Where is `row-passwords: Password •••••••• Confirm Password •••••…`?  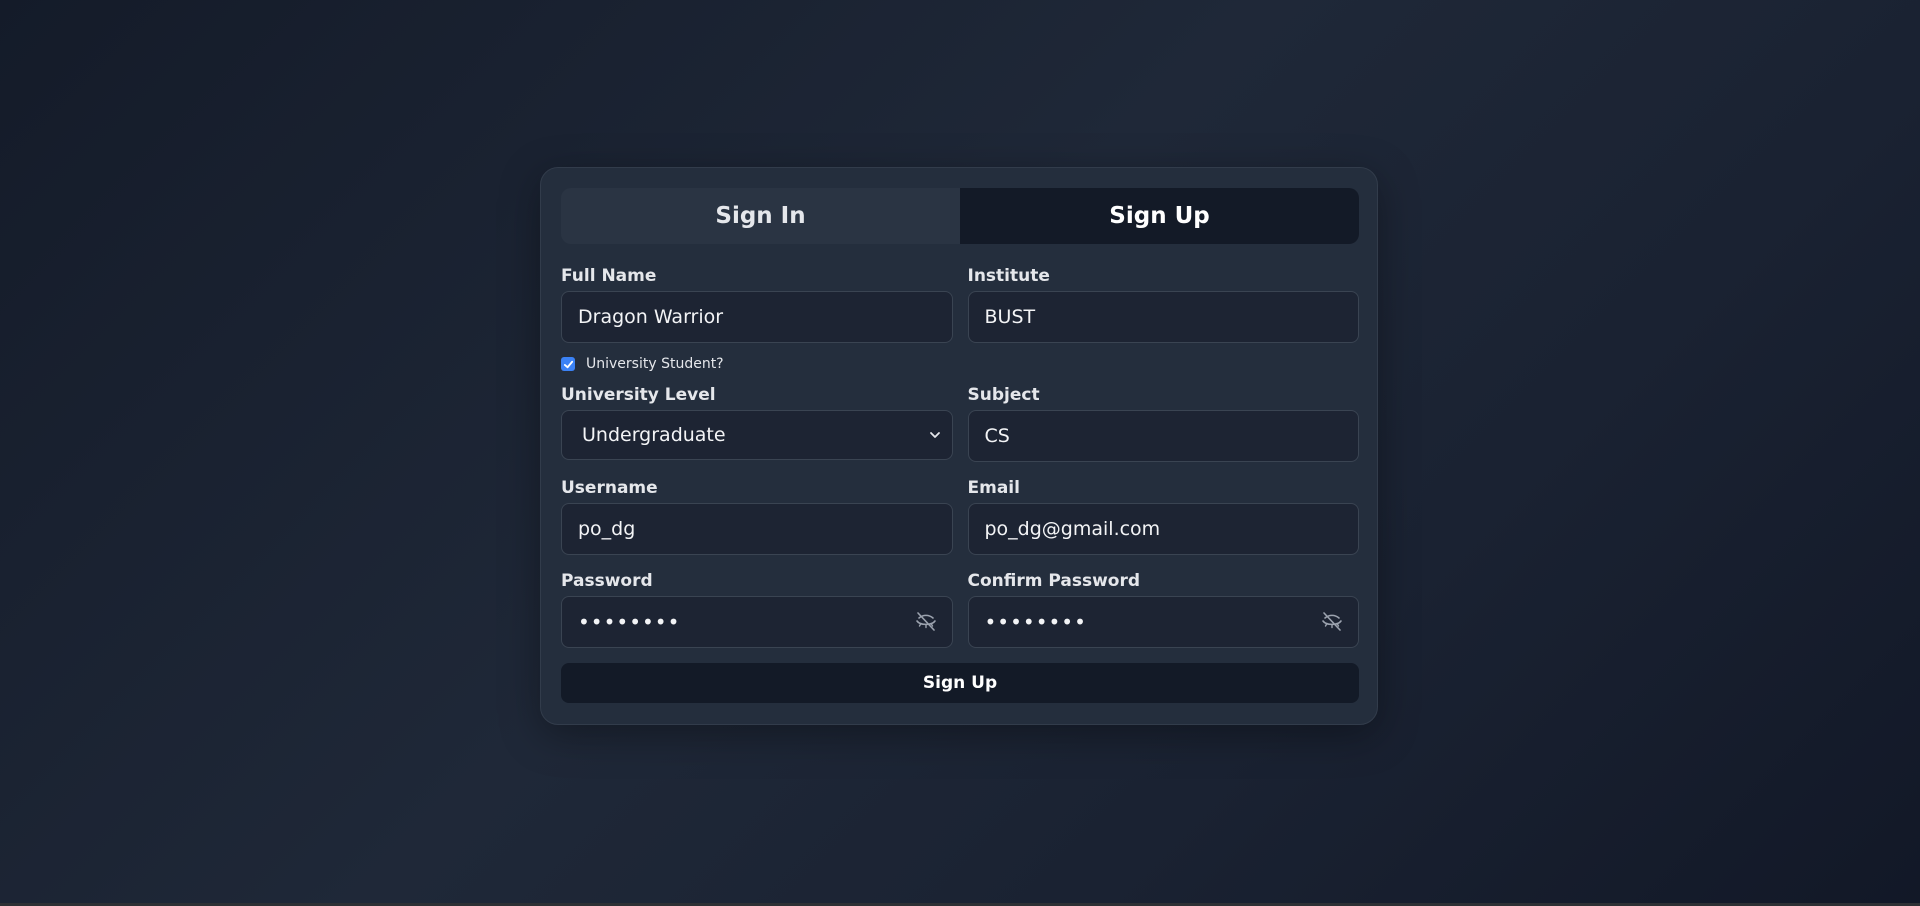 row-passwords: Password •••••••• Confirm Password •••••… is located at coordinates (960, 608).